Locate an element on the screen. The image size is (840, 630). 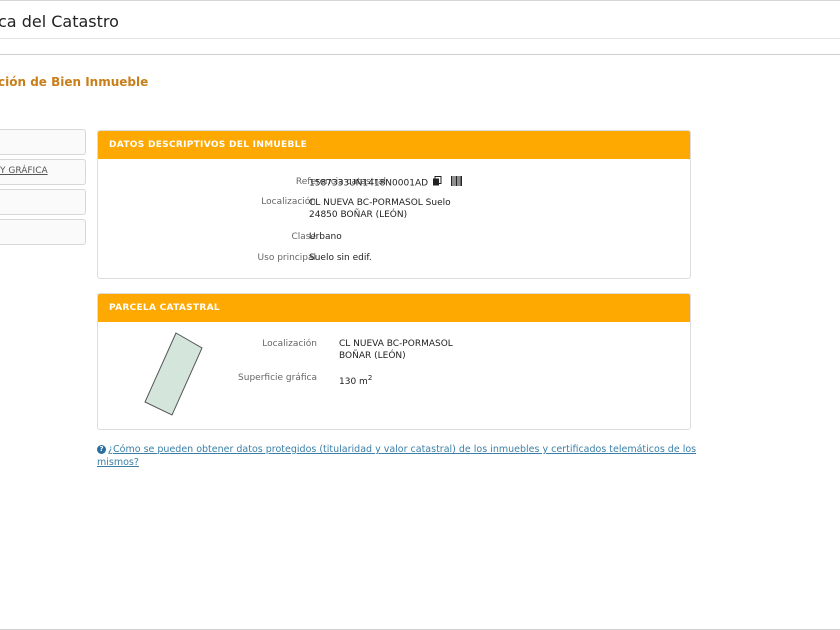
parcela-catastral-title: PARCELA CATASTRAL is located at coordinates (394, 308).